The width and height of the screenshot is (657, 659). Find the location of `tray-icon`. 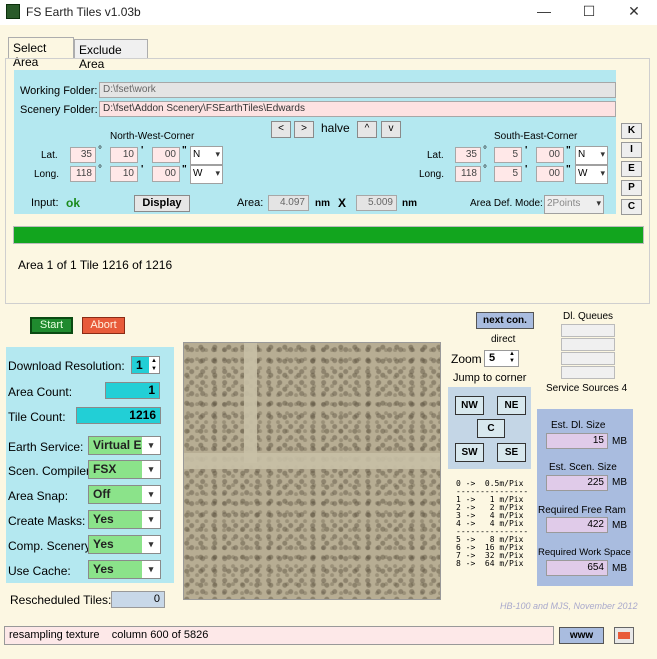

tray-icon is located at coordinates (624, 635).